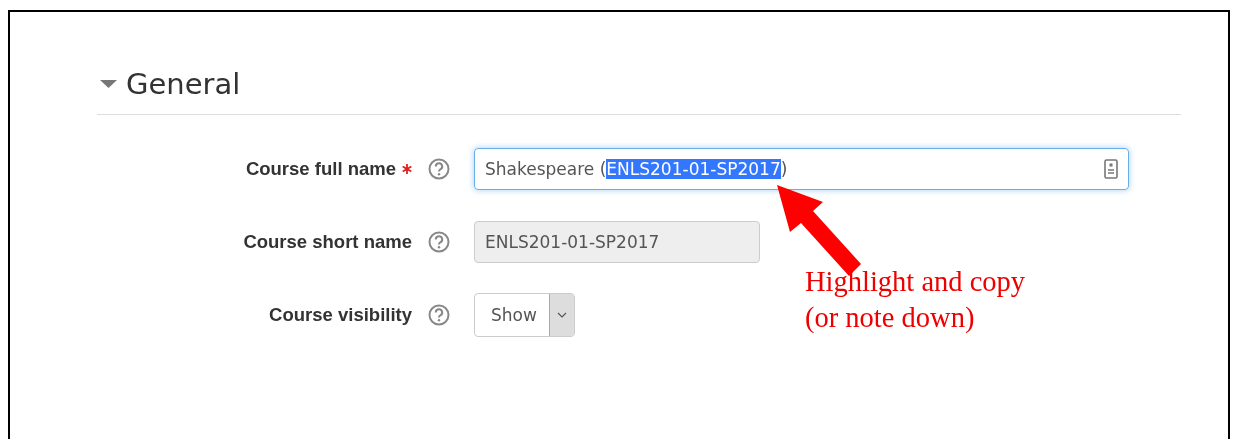 This screenshot has height=439, width=1236. I want to click on field-label: Course short name, so click(327, 242).